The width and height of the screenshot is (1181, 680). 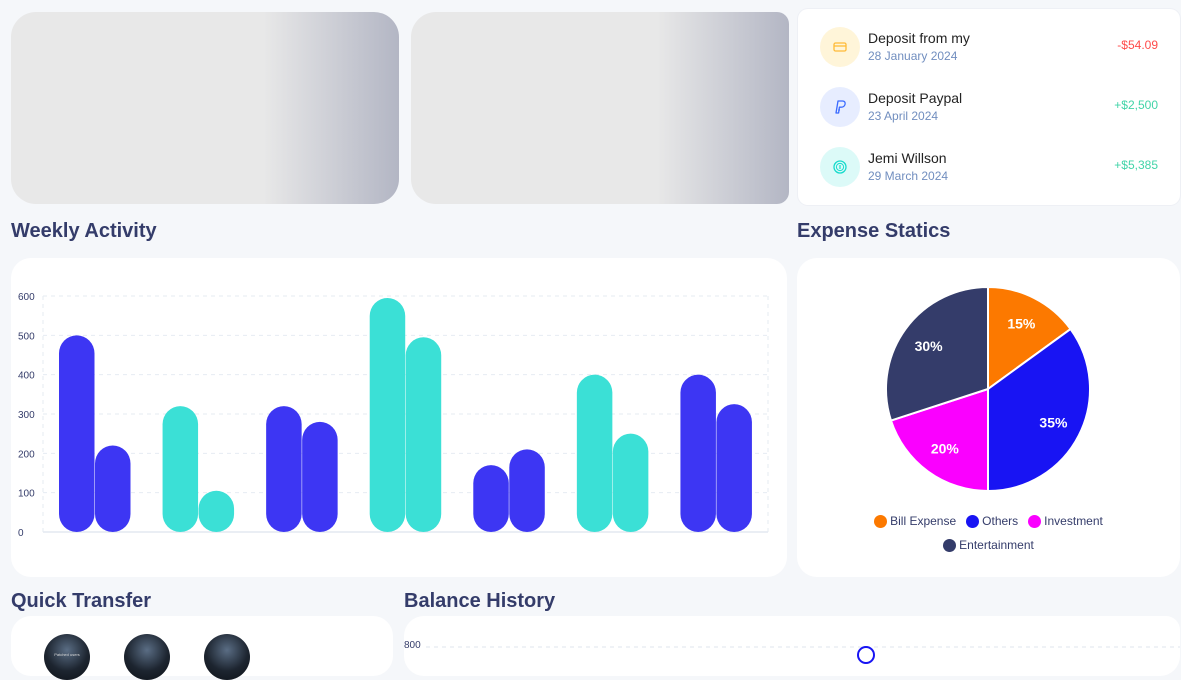 What do you see at coordinates (996, 545) in the screenshot?
I see `legend-label: Entertainment` at bounding box center [996, 545].